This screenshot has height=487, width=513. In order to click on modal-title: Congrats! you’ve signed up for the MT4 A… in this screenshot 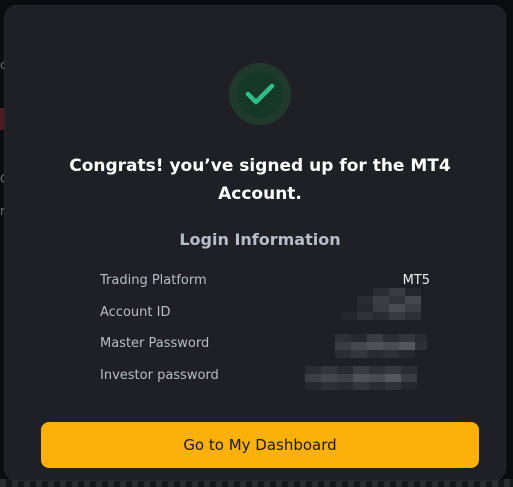, I will do `click(260, 180)`.